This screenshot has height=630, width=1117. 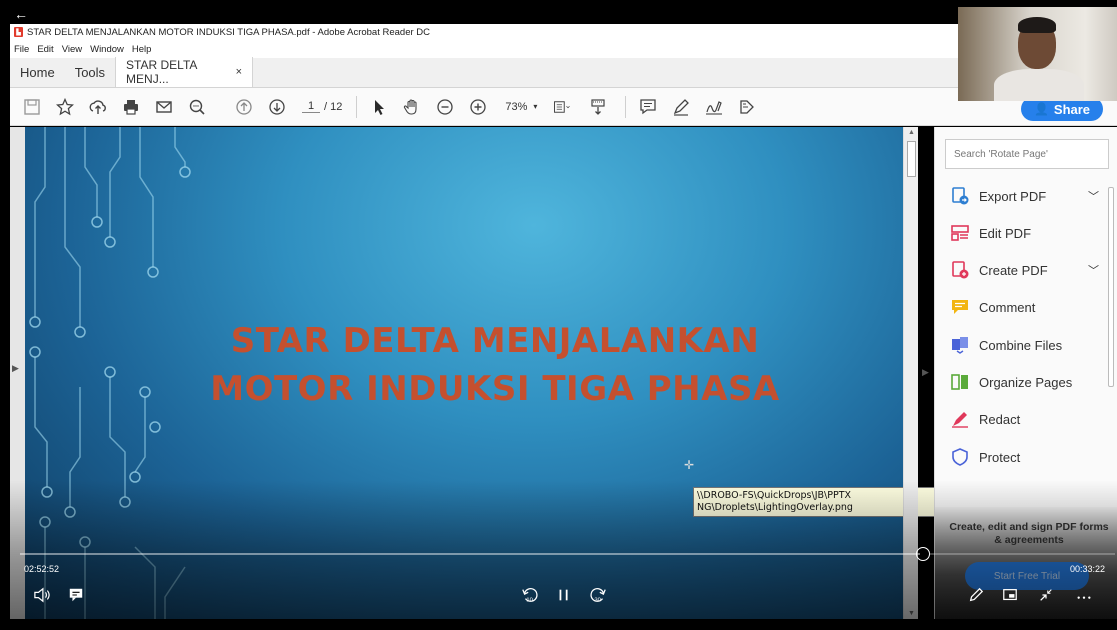 What do you see at coordinates (1022, 554) in the screenshot?
I see `video-seekbar-remaining` at bounding box center [1022, 554].